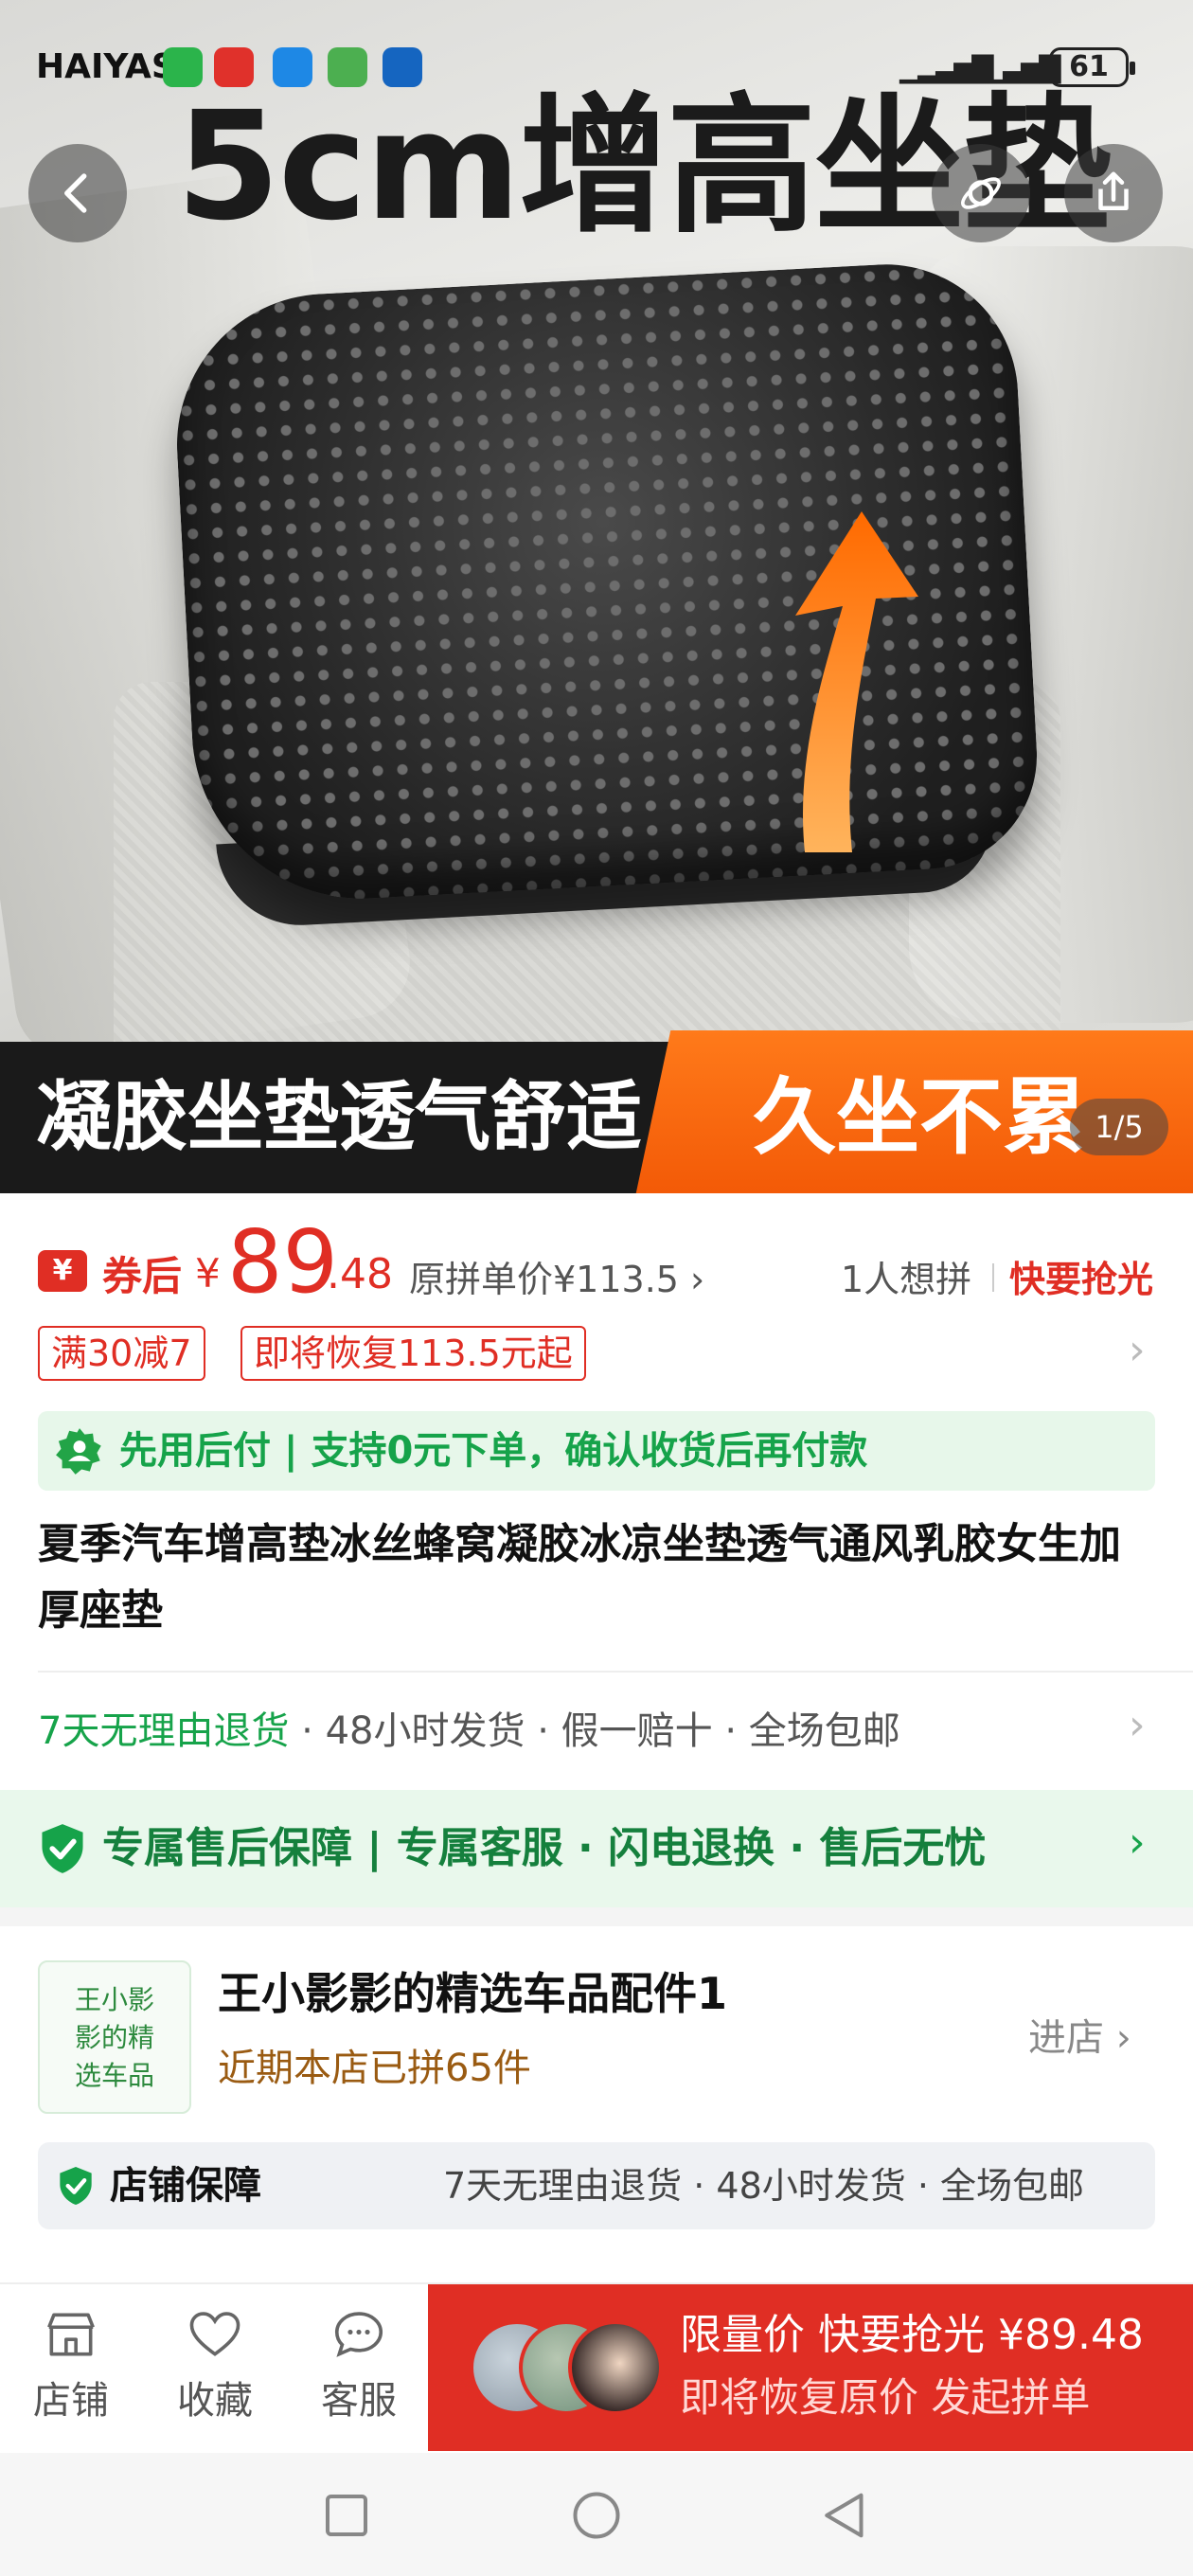  I want to click on status-bar: HAIYAST ▁▂▃▅▇ ▁▃▅▇ 61, so click(596, 69).